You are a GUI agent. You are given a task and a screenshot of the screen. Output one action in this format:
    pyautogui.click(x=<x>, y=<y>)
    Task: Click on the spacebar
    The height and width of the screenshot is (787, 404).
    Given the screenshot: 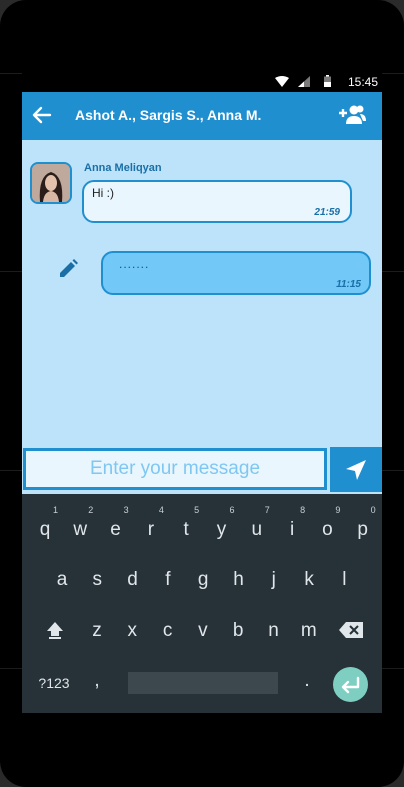 What is the action you would take?
    pyautogui.click(x=203, y=683)
    